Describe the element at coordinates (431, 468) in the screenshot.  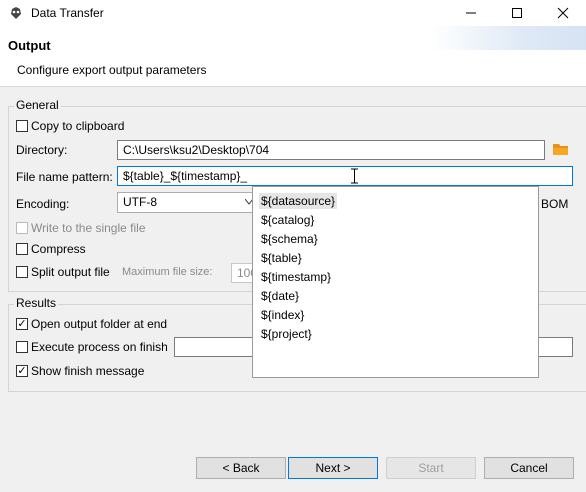
I see `start-button: Start` at that location.